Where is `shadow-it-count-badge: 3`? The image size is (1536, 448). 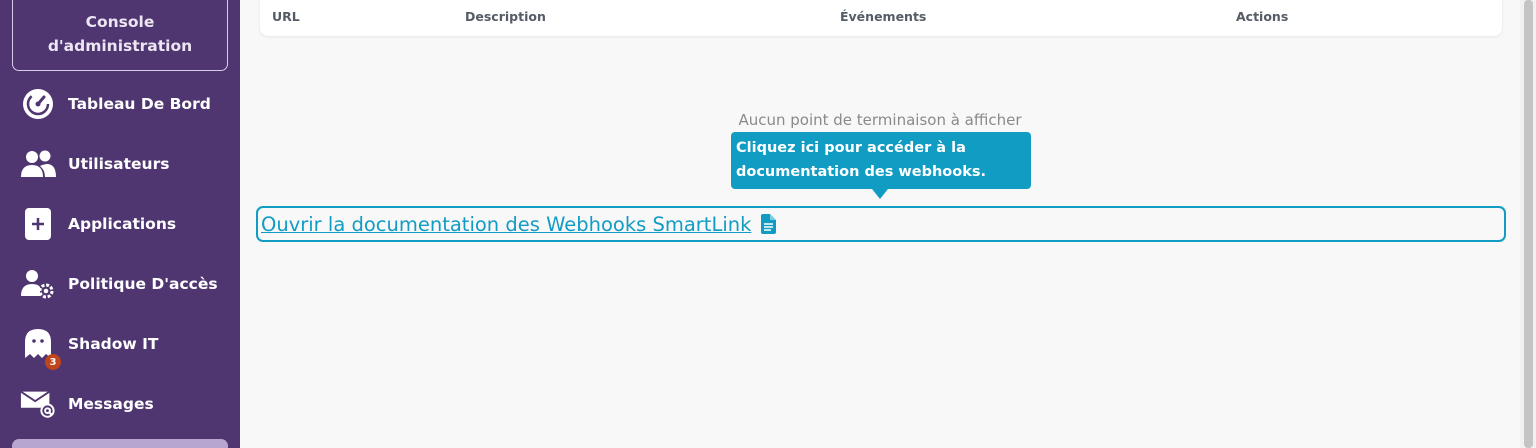 shadow-it-count-badge: 3 is located at coordinates (53, 362).